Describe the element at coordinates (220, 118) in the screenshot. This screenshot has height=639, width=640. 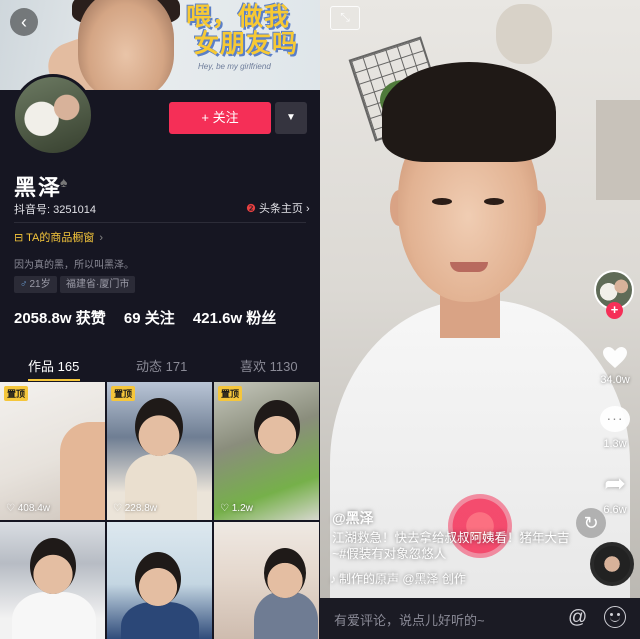
I see `follow-button: + 关注` at that location.